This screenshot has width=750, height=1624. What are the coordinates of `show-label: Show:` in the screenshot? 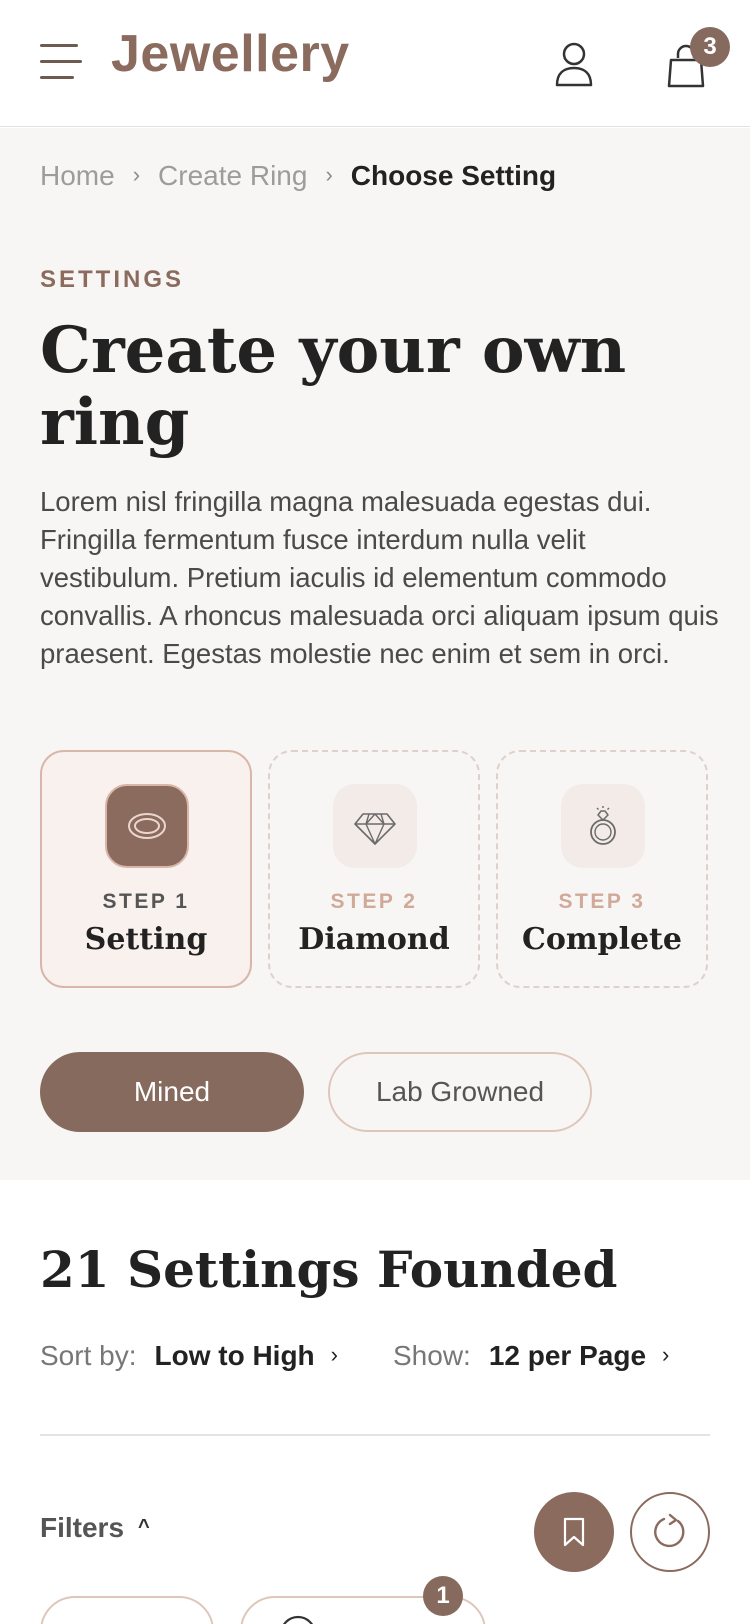 It's located at (432, 1355).